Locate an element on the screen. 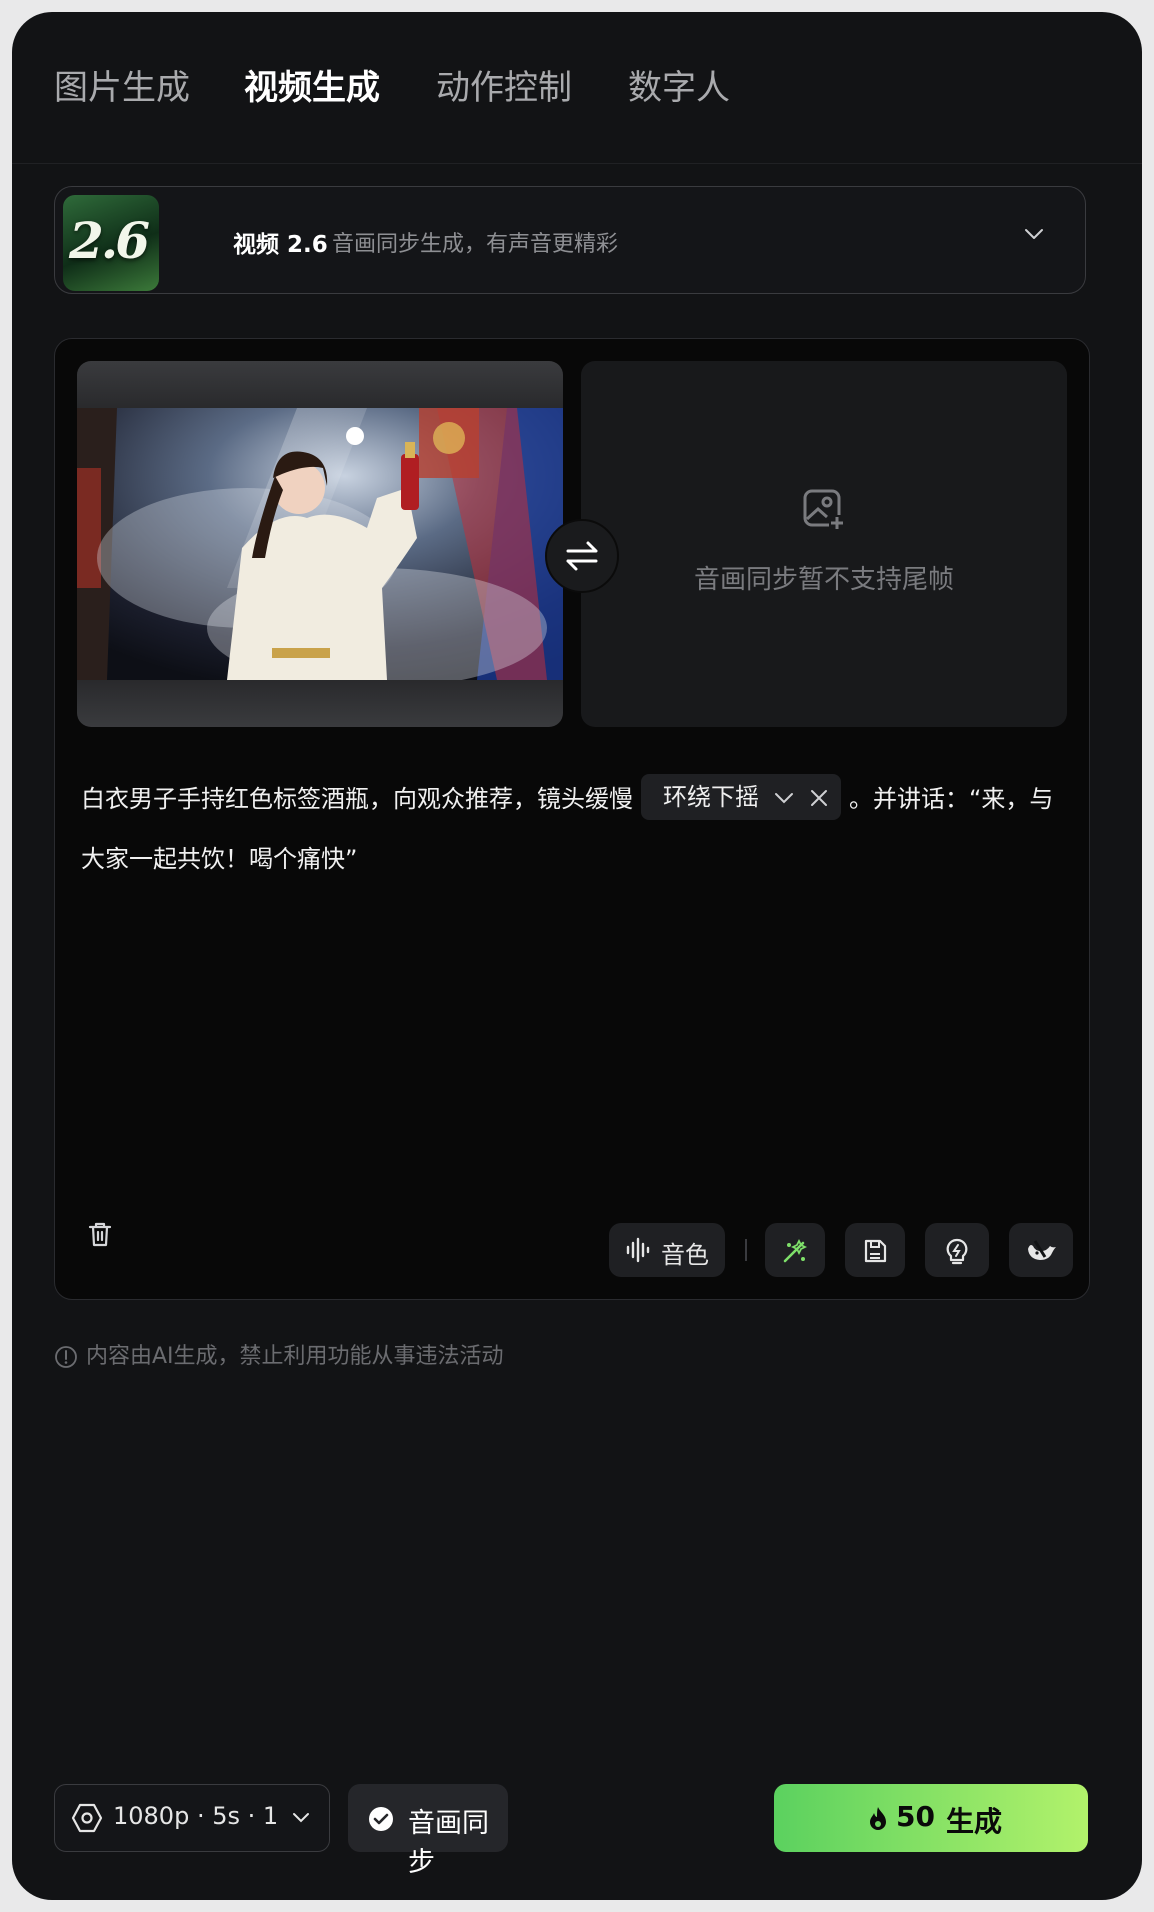  model-thumbnail: 2.6 is located at coordinates (111, 243).